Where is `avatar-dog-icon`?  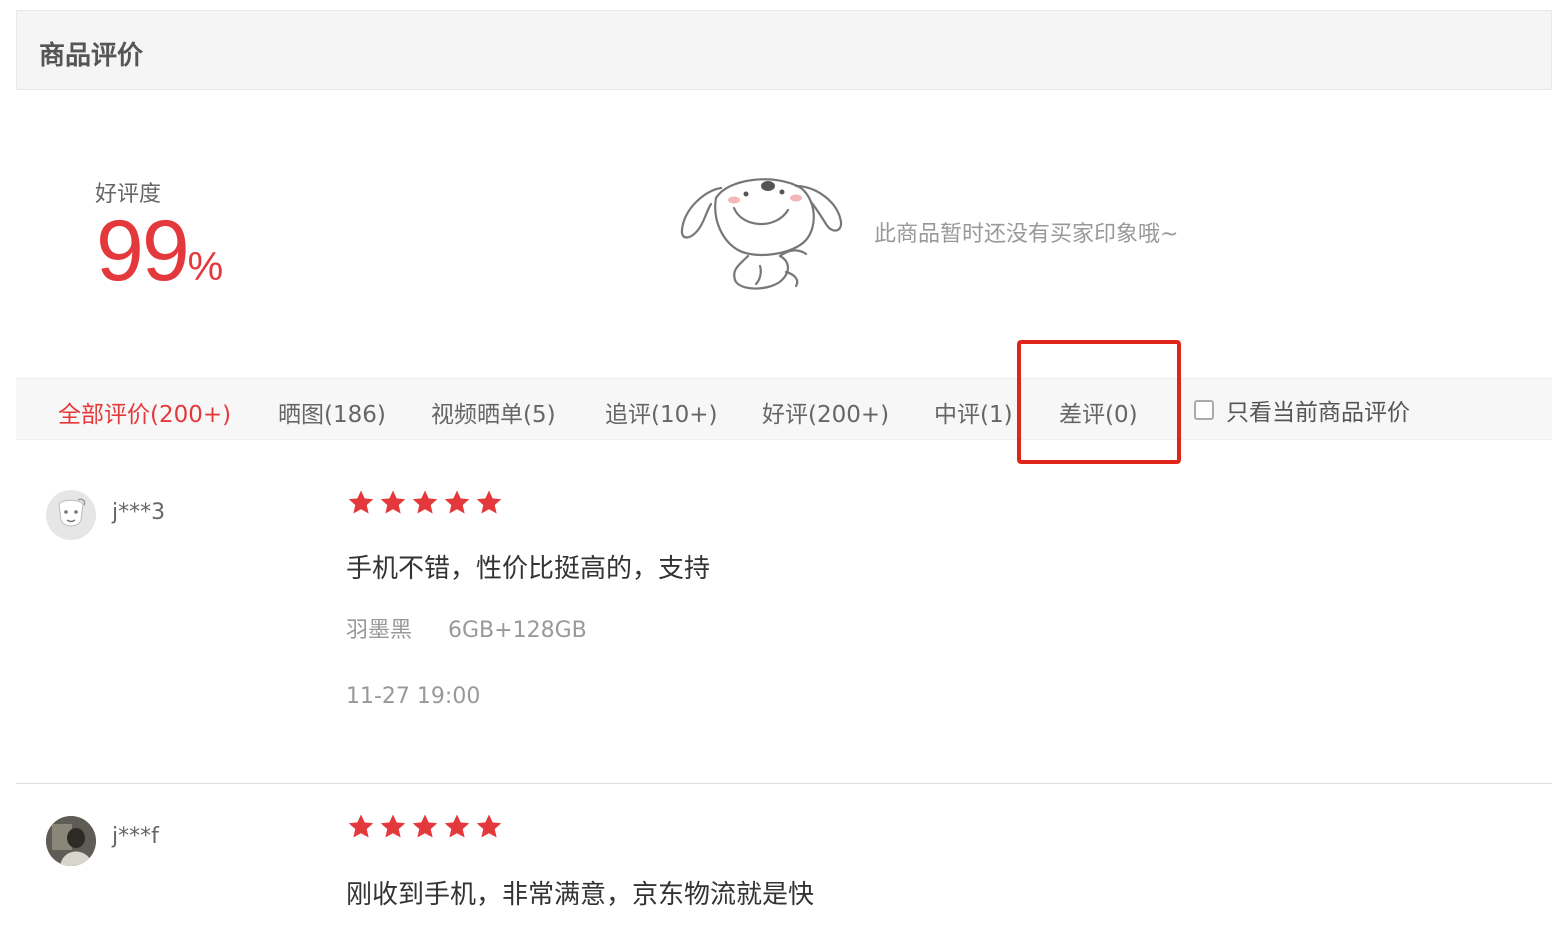
avatar-dog-icon is located at coordinates (71, 515).